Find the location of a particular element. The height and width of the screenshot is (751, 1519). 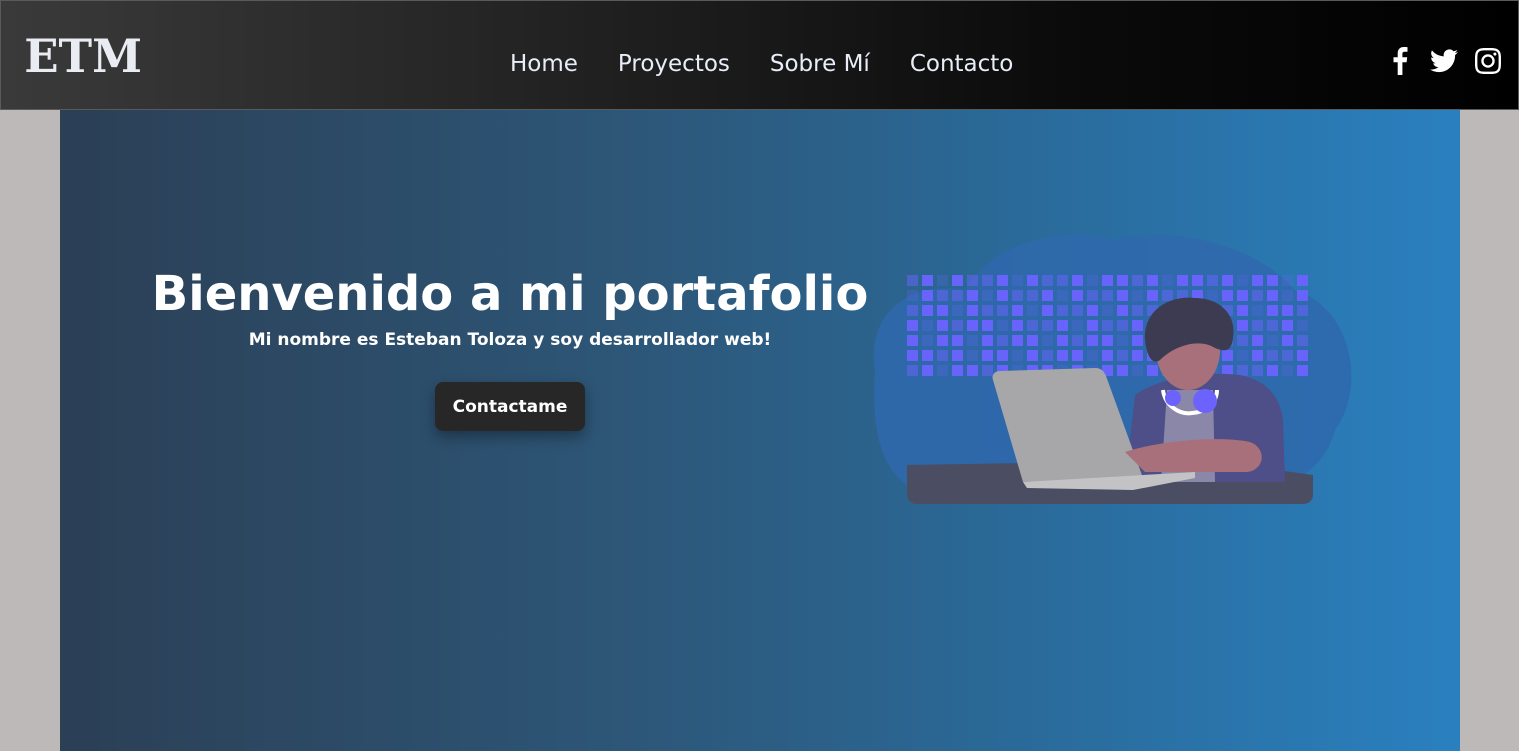

nav-link-sobre-mi: Sobre Mí is located at coordinates (820, 64).